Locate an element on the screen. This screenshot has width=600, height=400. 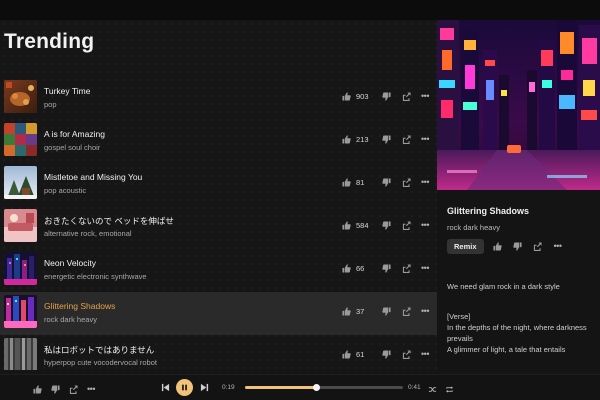
now-playing-genre: rock dark heavy is located at coordinates (473, 227).